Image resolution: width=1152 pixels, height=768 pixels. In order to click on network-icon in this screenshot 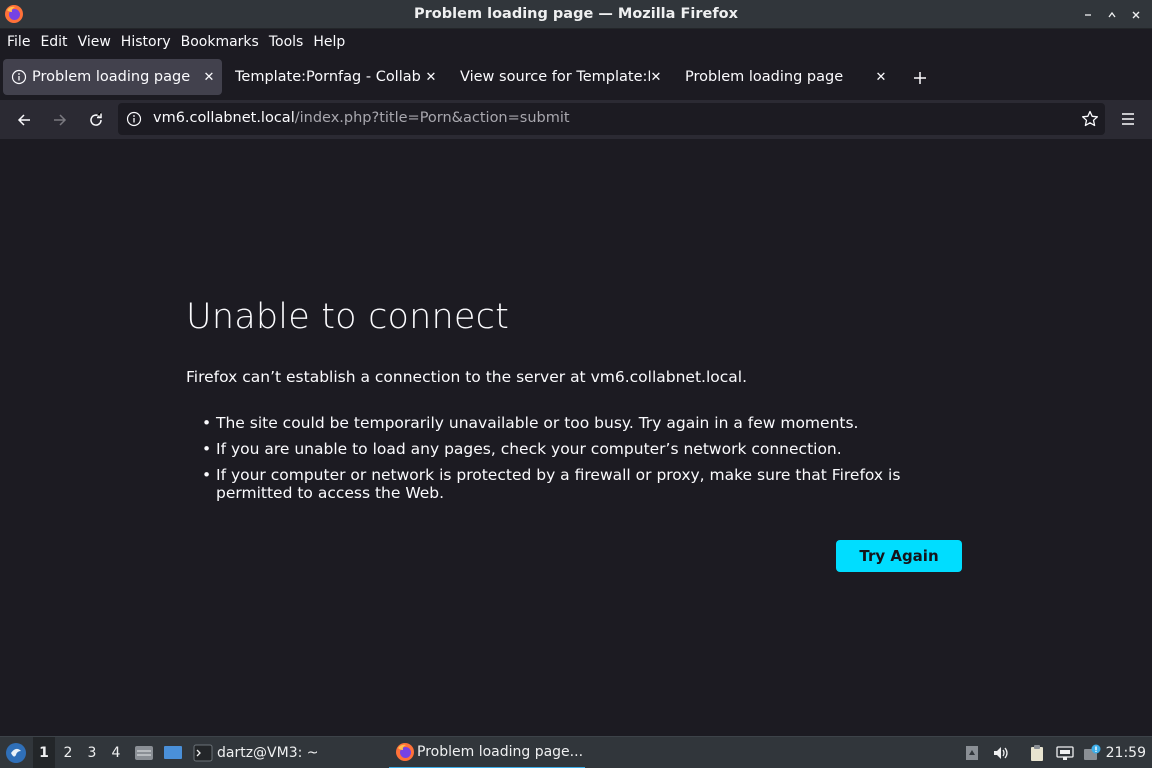, I will do `click(1065, 753)`.